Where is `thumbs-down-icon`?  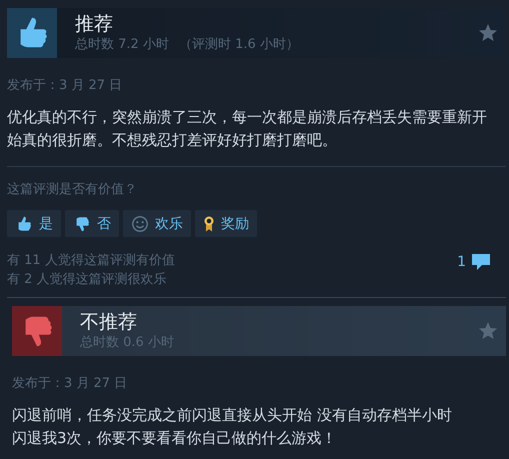 thumbs-down-icon is located at coordinates (37, 331).